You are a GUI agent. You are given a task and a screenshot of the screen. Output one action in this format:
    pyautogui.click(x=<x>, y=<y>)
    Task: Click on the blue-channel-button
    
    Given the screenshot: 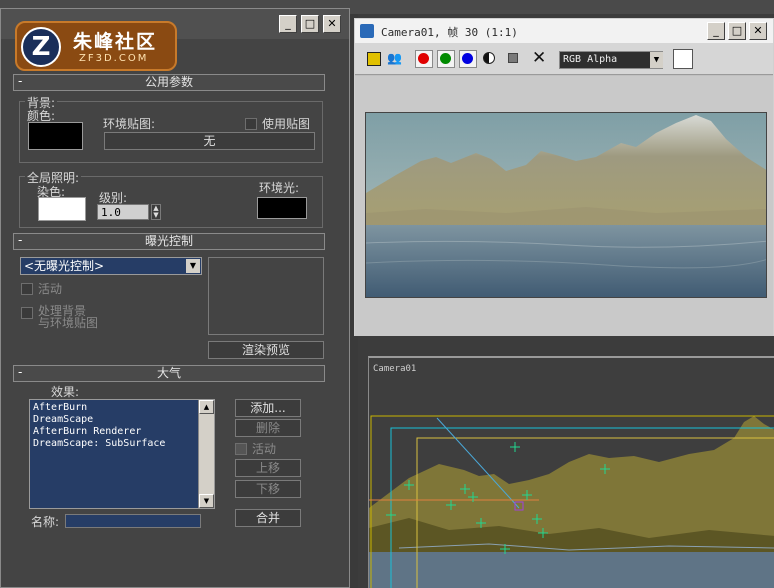 What is the action you would take?
    pyautogui.click(x=468, y=59)
    